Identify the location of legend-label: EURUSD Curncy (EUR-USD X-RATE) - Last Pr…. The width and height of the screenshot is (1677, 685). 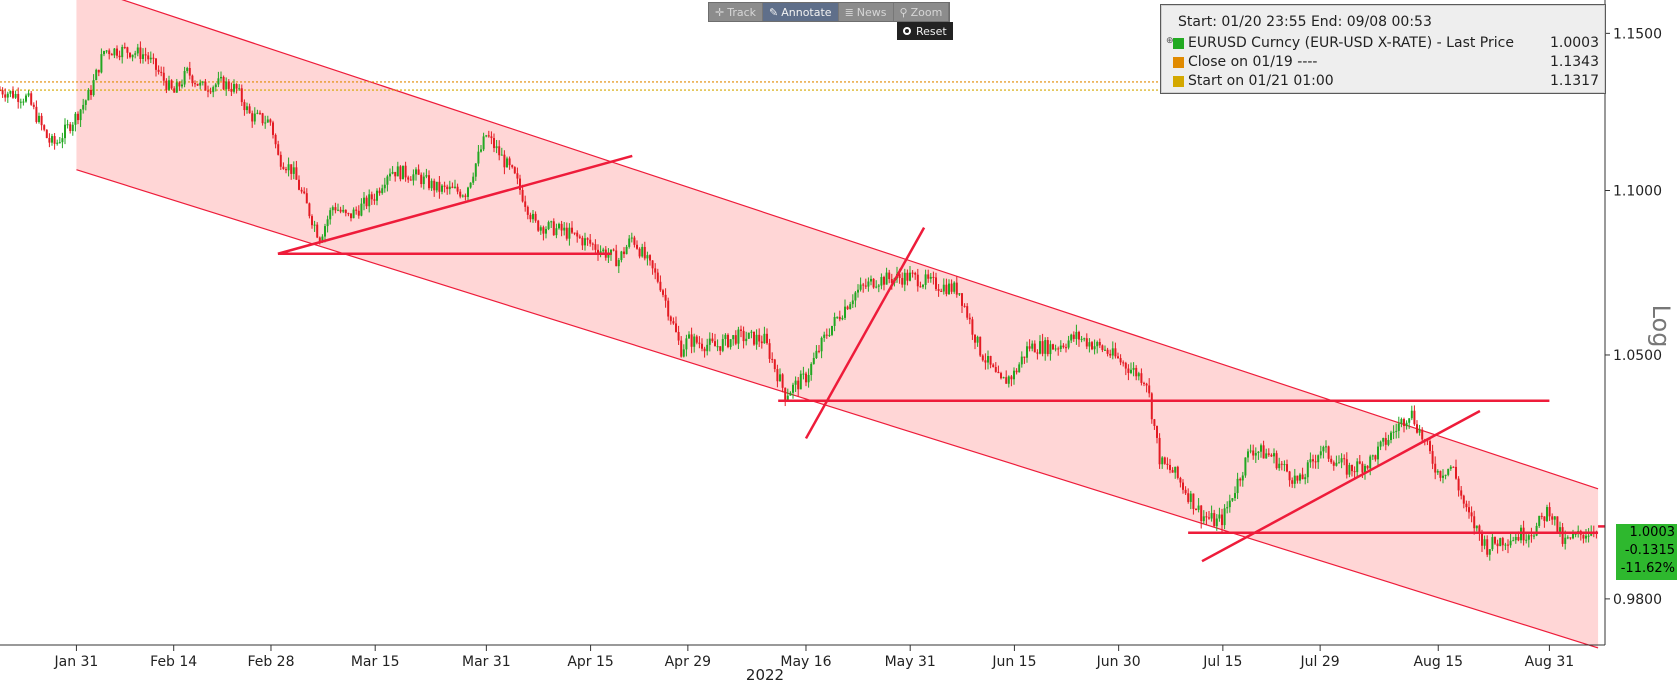
(1351, 43).